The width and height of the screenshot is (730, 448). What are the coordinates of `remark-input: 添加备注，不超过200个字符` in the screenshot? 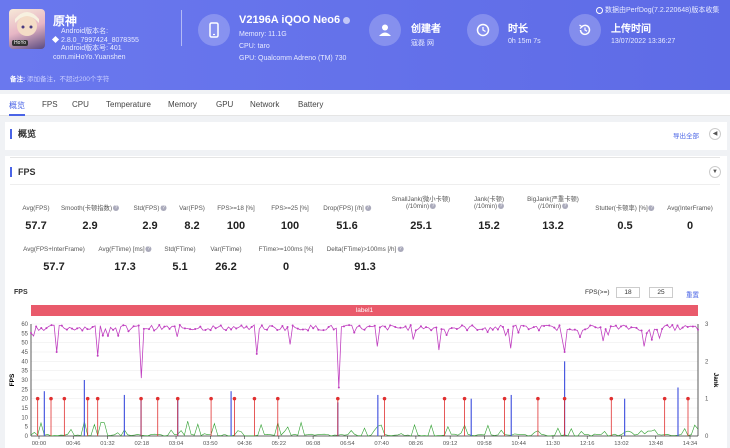 It's located at (68, 79).